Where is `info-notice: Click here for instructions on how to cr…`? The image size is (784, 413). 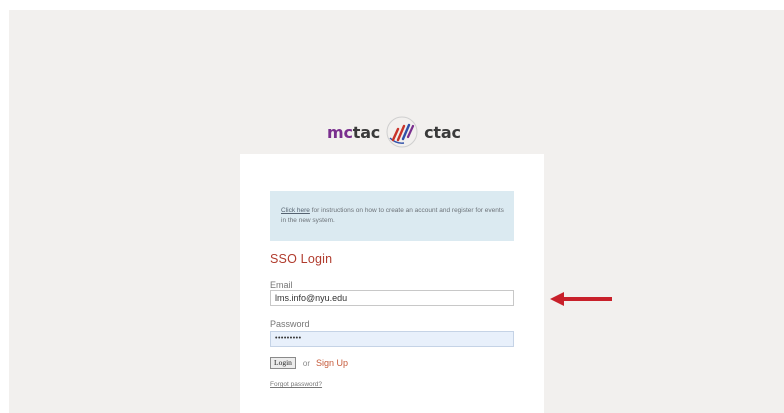 info-notice: Click here for instructions on how to cr… is located at coordinates (392, 216).